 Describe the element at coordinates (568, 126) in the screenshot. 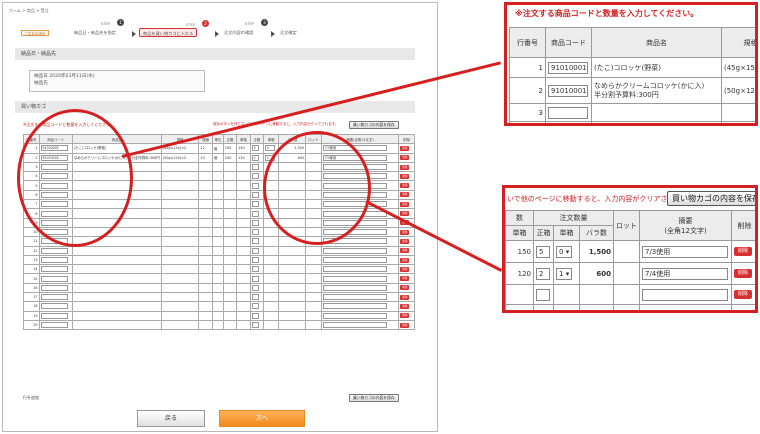

I see `zoom-code-input` at that location.